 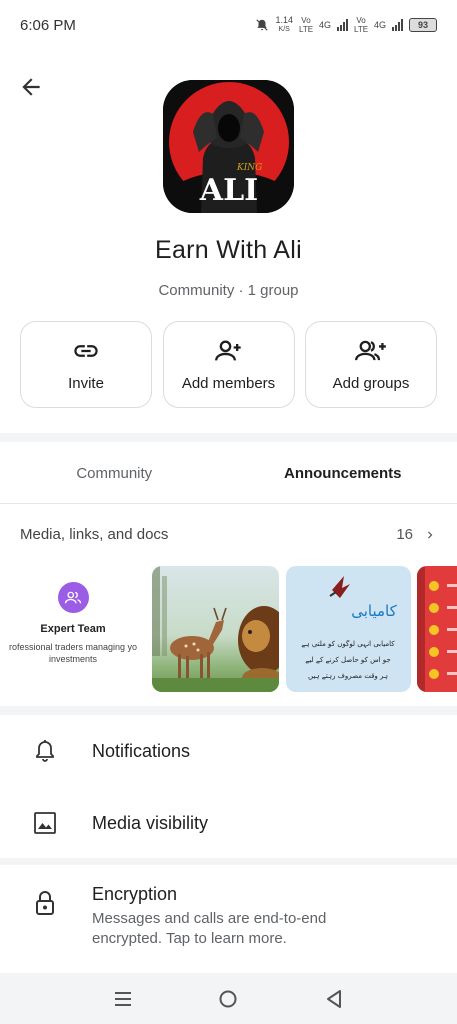 What do you see at coordinates (228, 383) in the screenshot?
I see `add-members-label: Add members` at bounding box center [228, 383].